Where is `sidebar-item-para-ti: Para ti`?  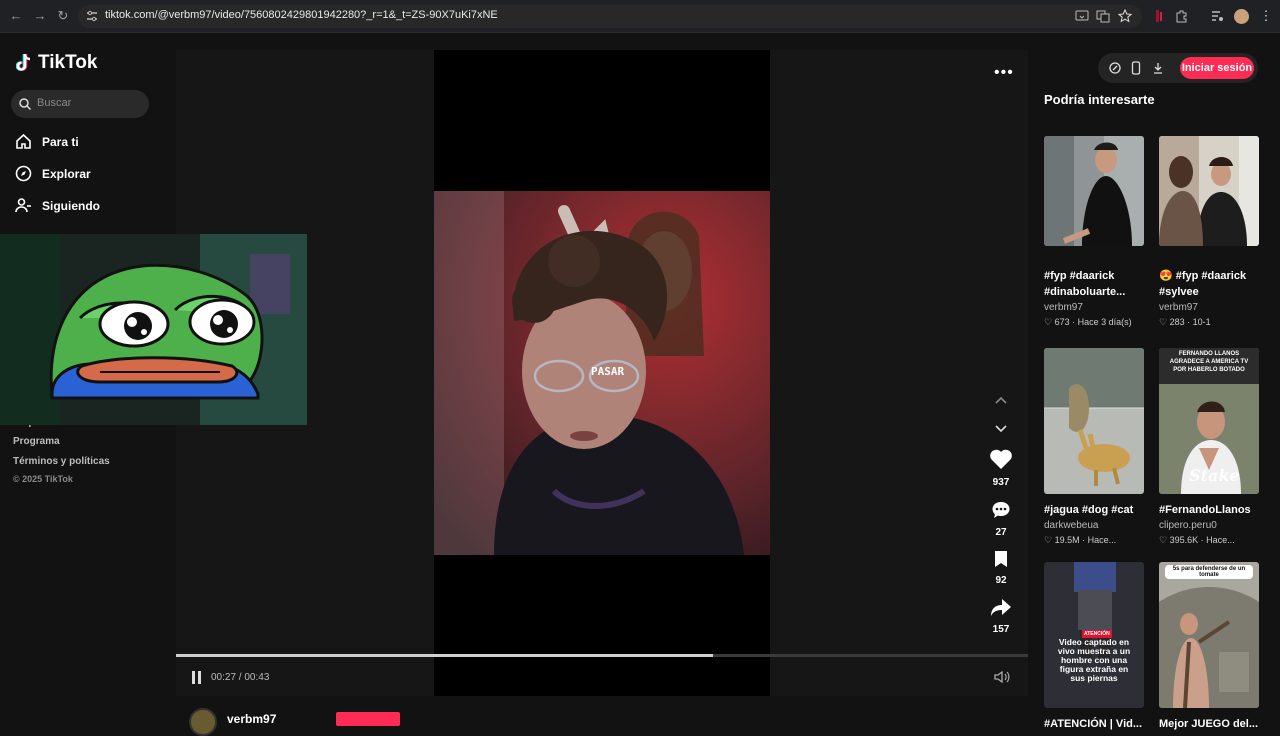
sidebar-item-para-ti: Para ti is located at coordinates (47, 141).